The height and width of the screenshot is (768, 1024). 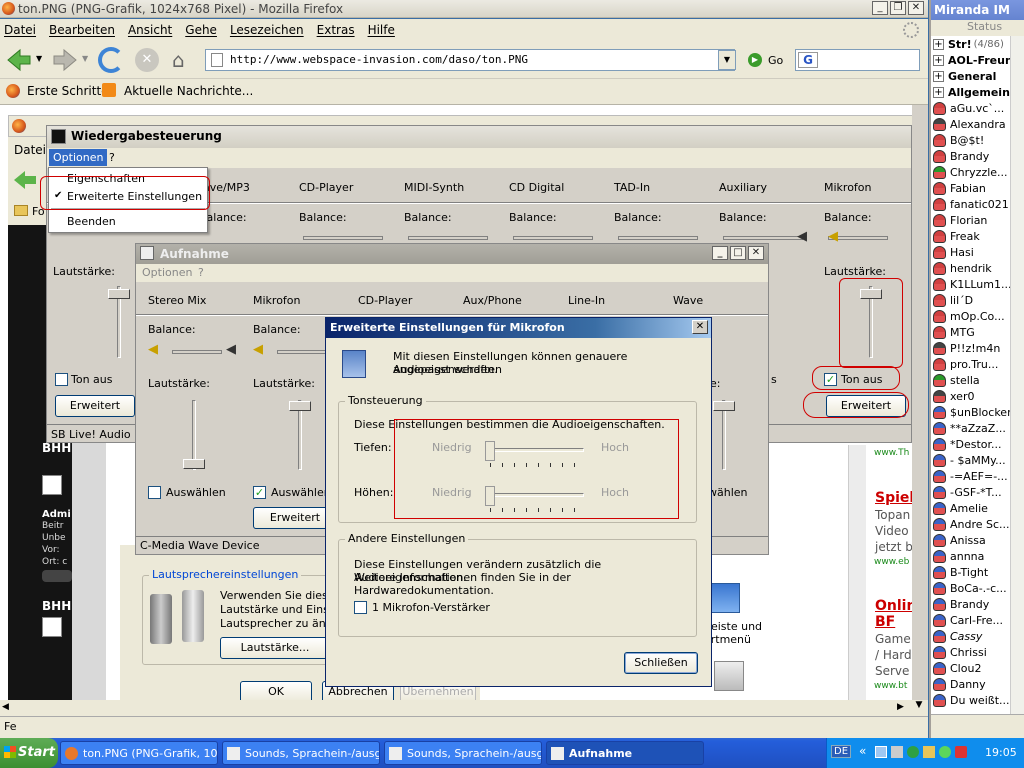 What do you see at coordinates (167, 272) in the screenshot?
I see `aufnahme-menu-optionen: Optionen` at bounding box center [167, 272].